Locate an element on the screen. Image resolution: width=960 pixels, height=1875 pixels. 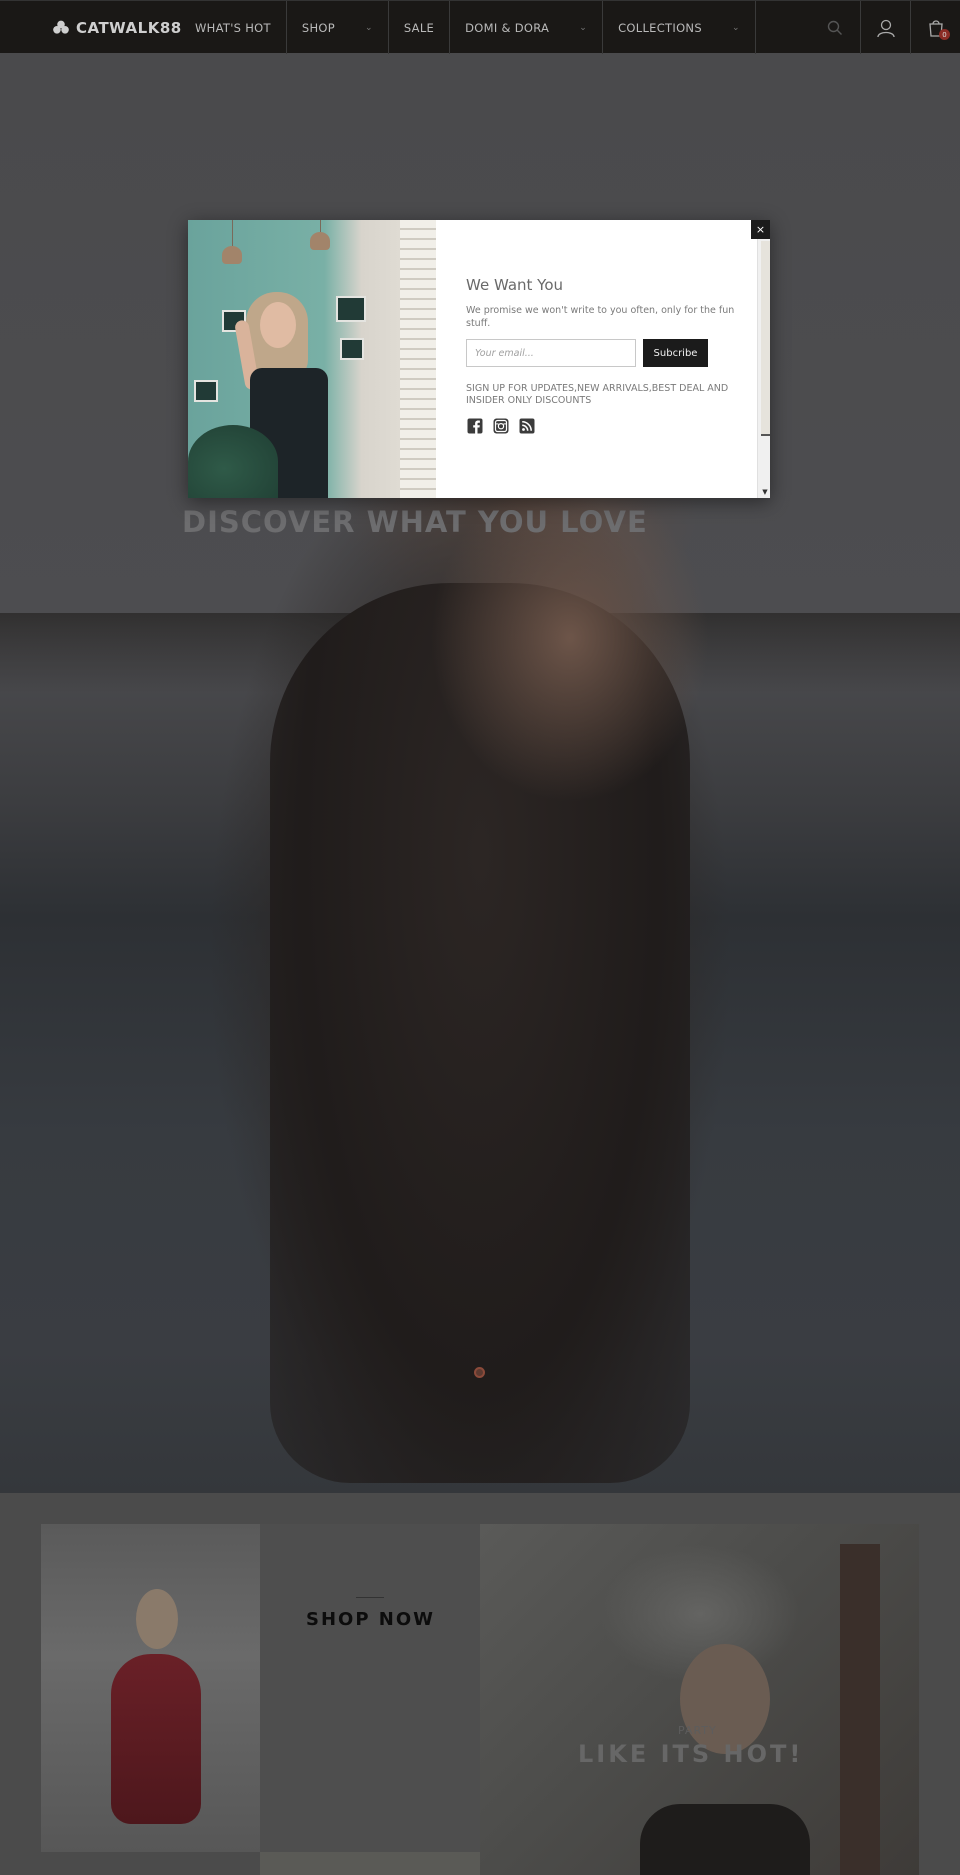
slider-dot-active is located at coordinates (479, 1372).